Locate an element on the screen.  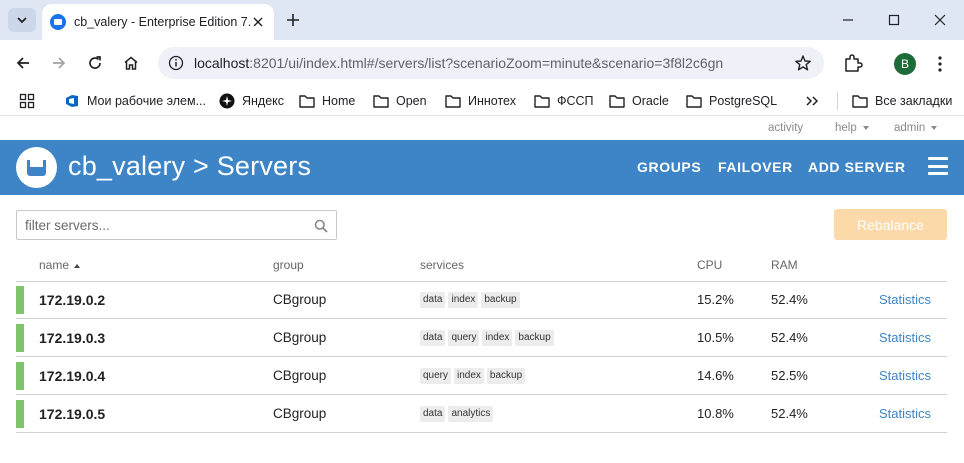
help-menu: help is located at coordinates (852, 128).